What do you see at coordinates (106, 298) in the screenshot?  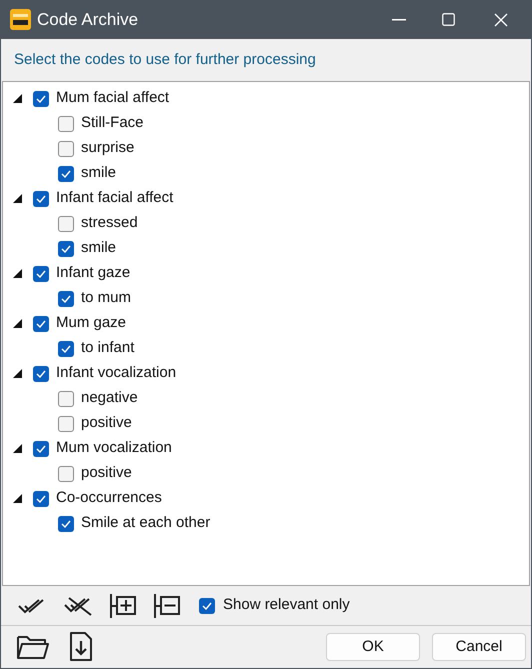 I see `code-label: to mum` at bounding box center [106, 298].